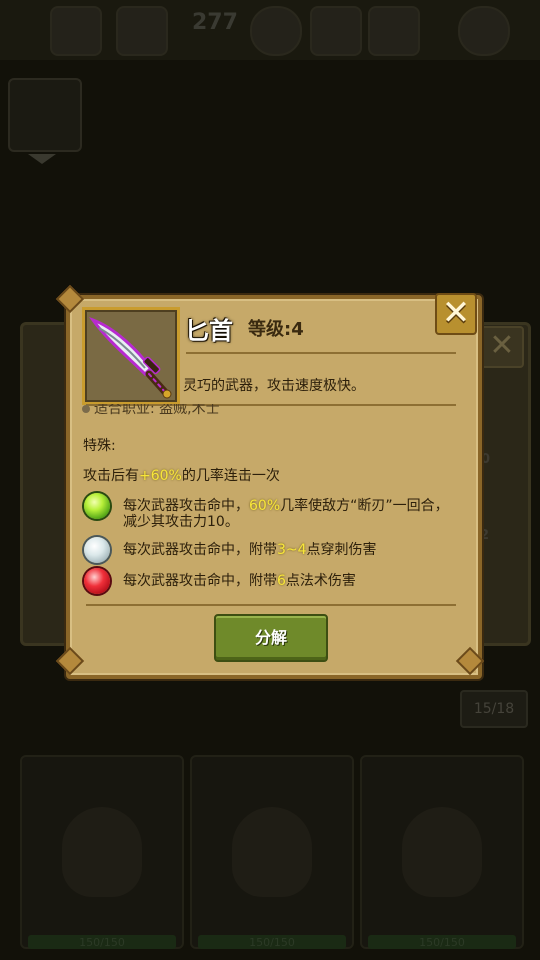  Describe the element at coordinates (292, 550) in the screenshot. I see `gem-effect-value: 3~4` at that location.